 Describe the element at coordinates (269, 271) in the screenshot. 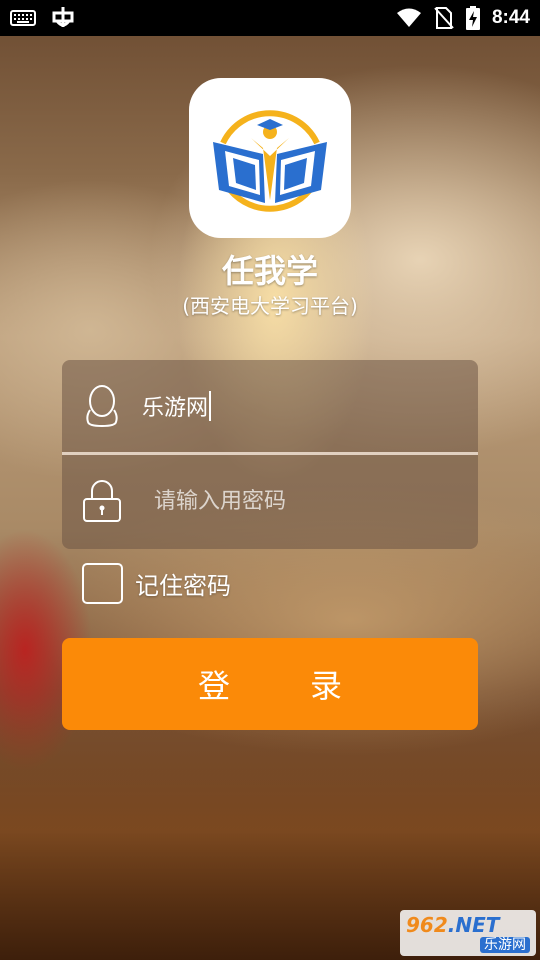

I see `app-name: 任我学` at that location.